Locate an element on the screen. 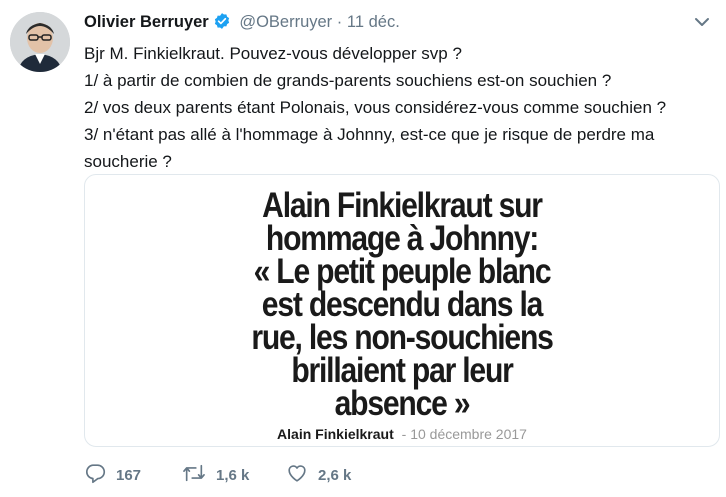  reply-button: 167 is located at coordinates (112, 475).